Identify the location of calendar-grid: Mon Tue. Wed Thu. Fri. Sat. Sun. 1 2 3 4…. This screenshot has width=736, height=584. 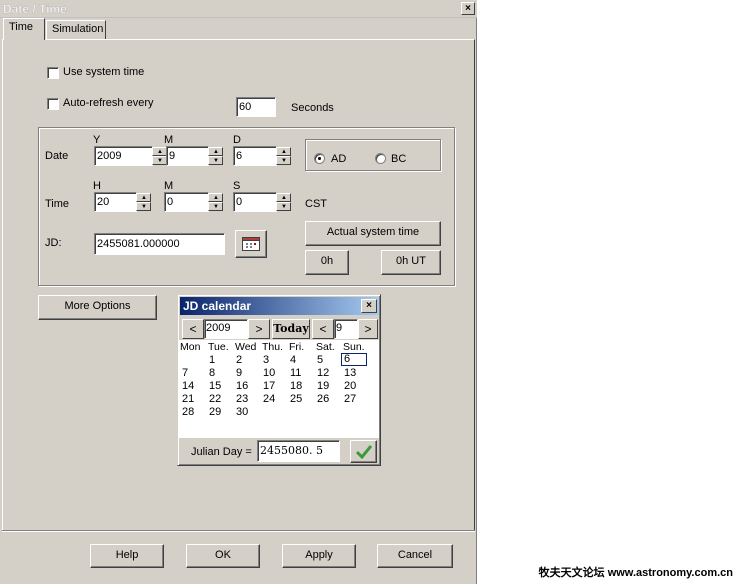
(279, 389).